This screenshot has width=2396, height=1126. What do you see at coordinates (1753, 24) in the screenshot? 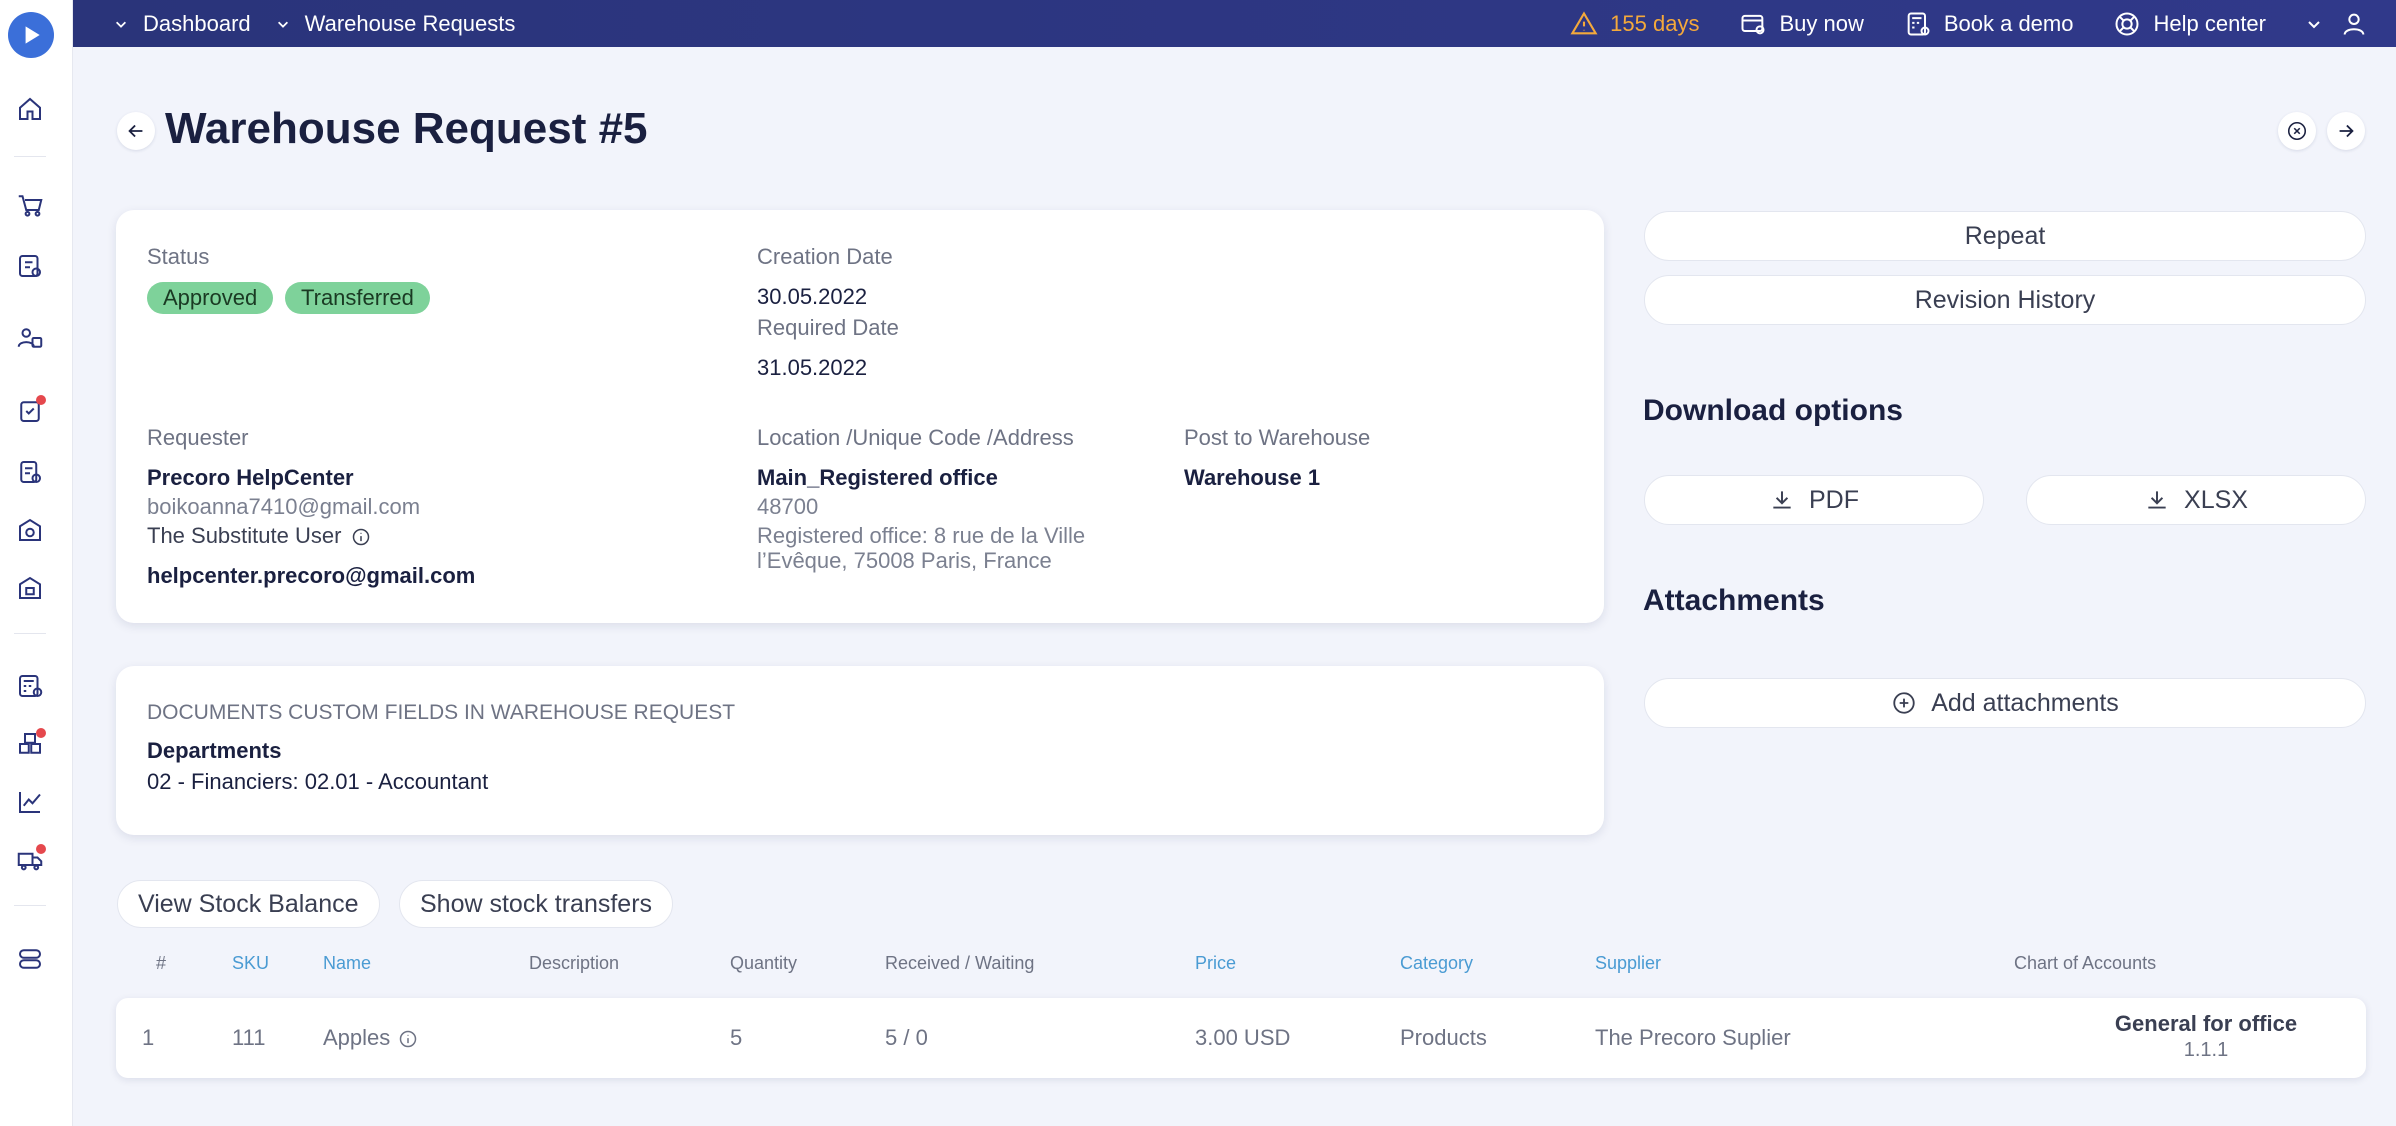
I see `card-icon` at bounding box center [1753, 24].